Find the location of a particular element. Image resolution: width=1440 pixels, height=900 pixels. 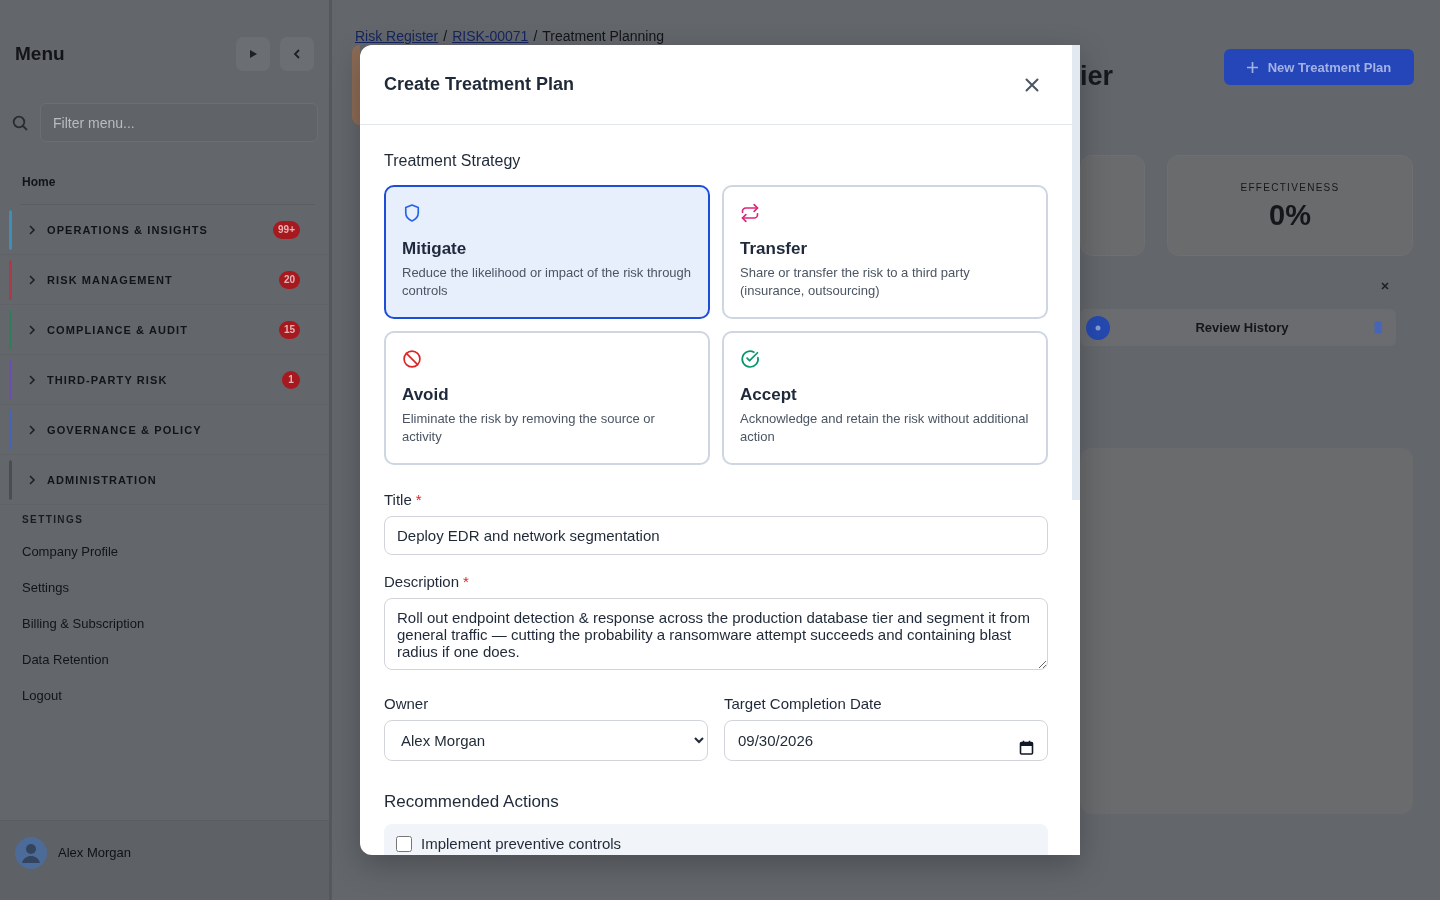

sidebar-title: Menu is located at coordinates (40, 54).